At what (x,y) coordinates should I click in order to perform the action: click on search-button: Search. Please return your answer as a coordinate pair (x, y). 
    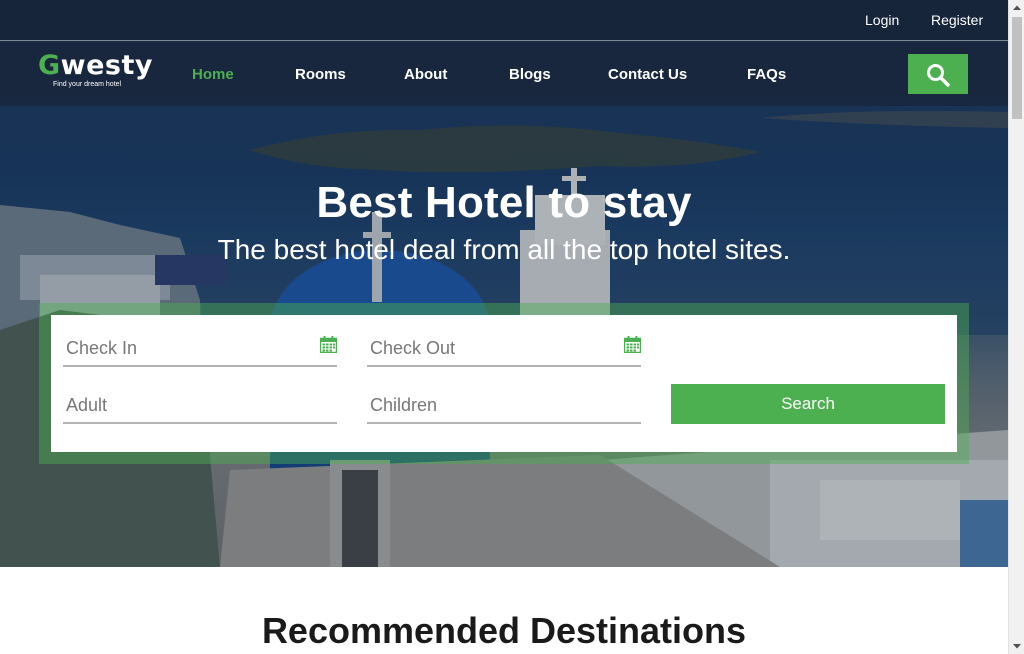
    Looking at the image, I should click on (808, 404).